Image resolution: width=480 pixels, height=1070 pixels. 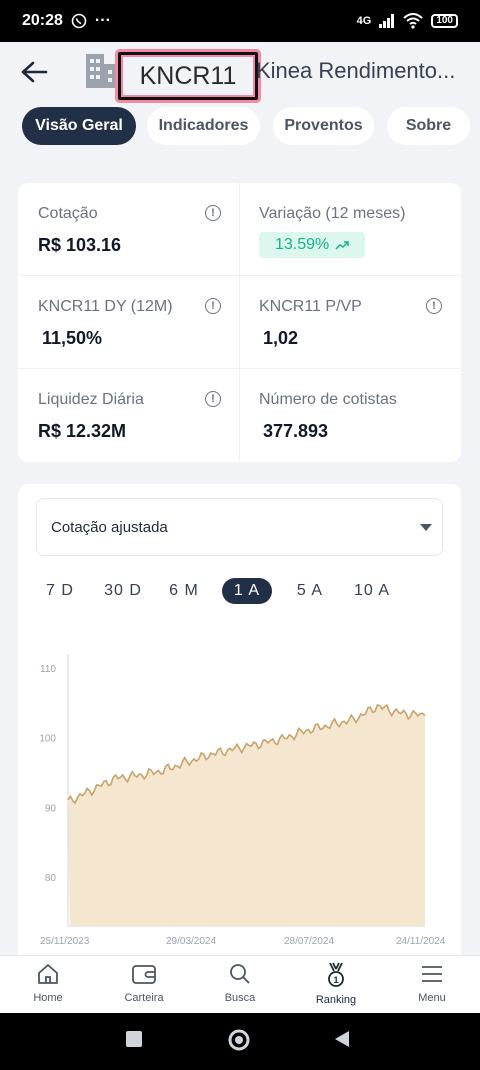 What do you see at coordinates (65, 941) in the screenshot?
I see `x-tick-label: 25/11/2023` at bounding box center [65, 941].